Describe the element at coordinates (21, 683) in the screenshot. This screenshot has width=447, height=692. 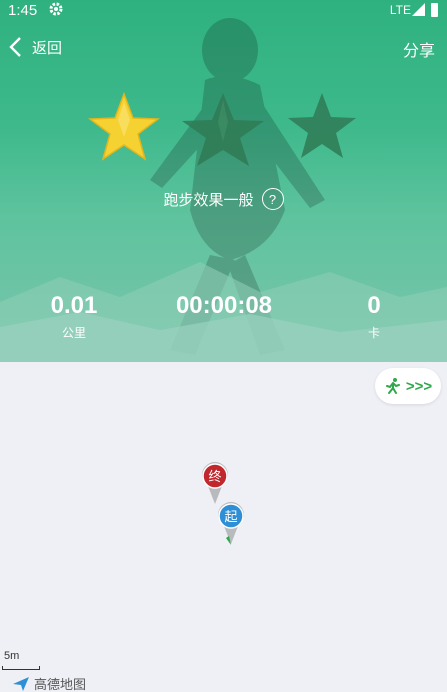
I see `amap-logo-icon` at that location.